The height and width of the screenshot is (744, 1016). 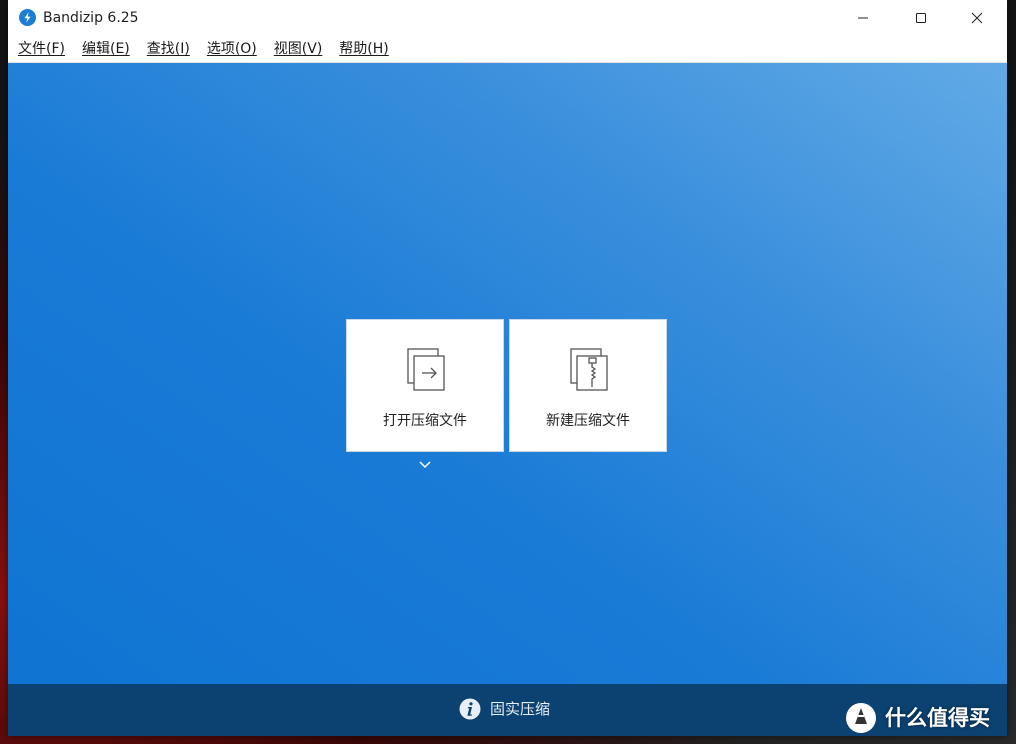 I want to click on minimize-icon, so click(x=863, y=18).